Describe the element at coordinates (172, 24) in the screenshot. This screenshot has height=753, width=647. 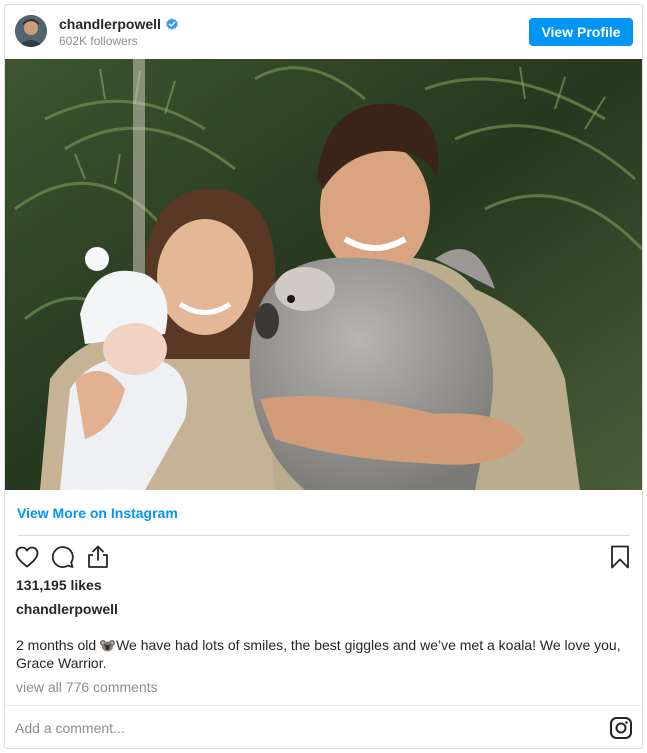
I see `verified-badge-icon` at that location.